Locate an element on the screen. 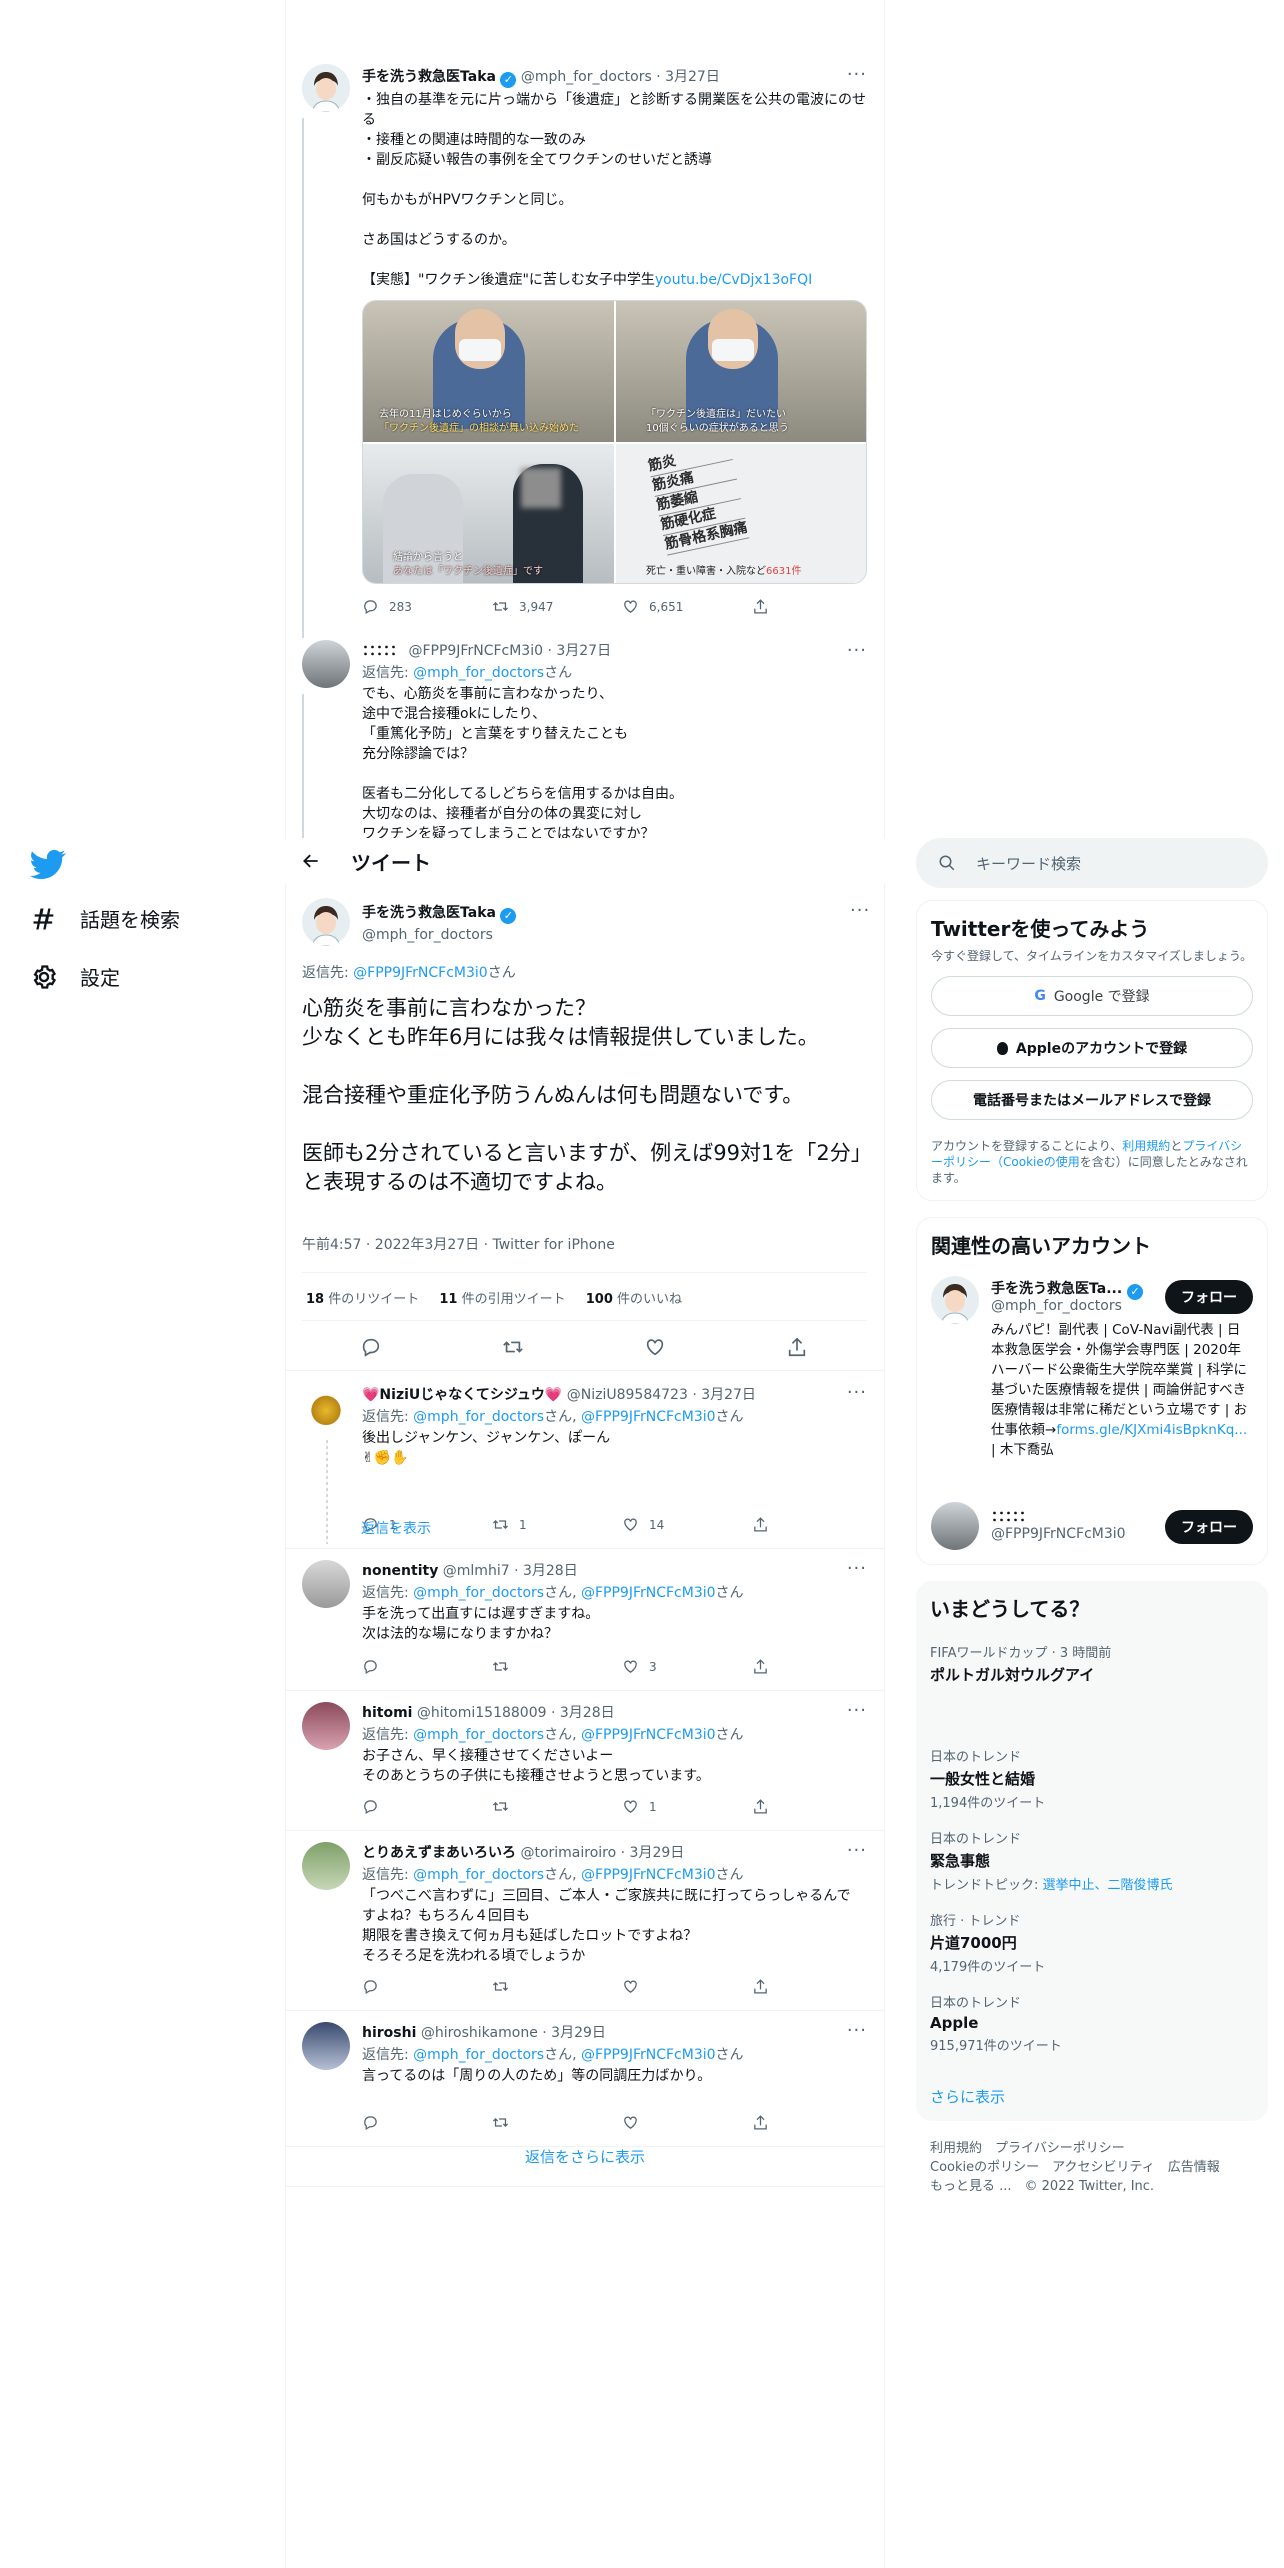  heart-icon is located at coordinates (655, 1347).